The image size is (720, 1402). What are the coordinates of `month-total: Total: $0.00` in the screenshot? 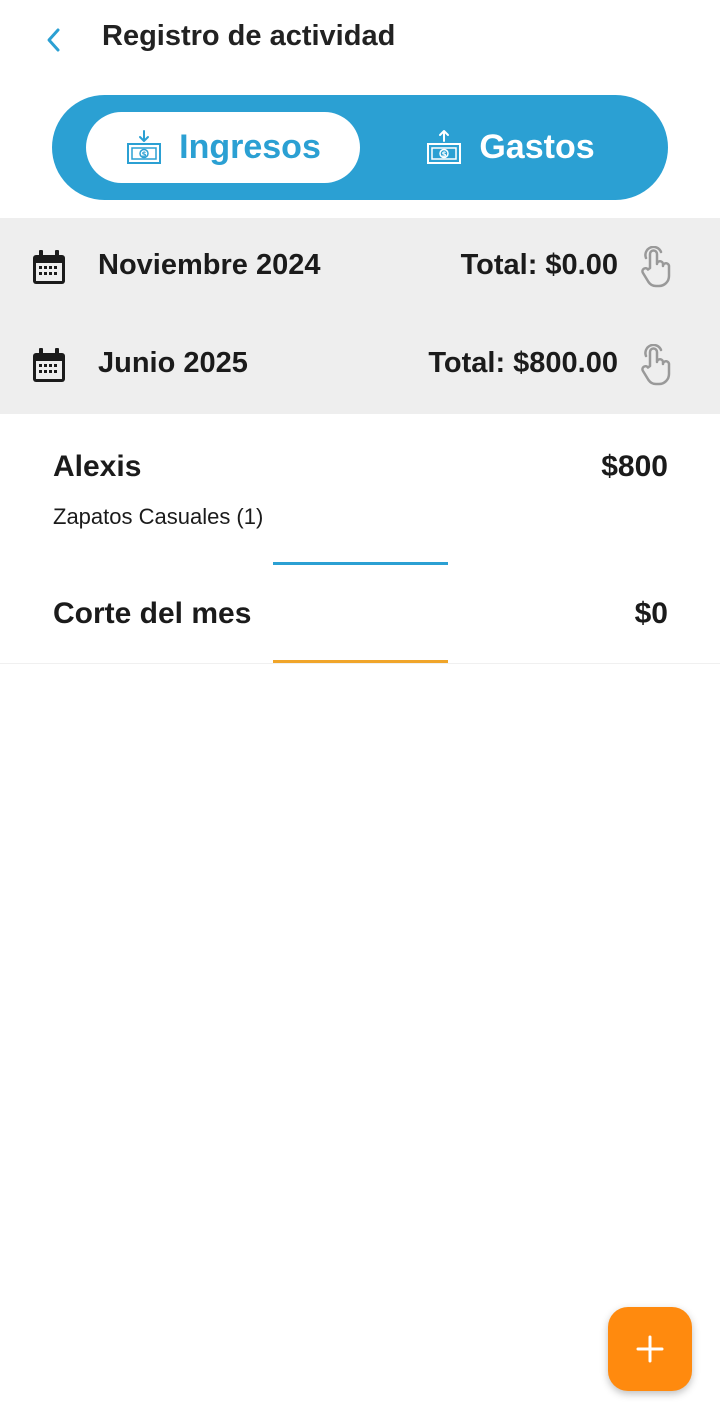 It's located at (539, 265).